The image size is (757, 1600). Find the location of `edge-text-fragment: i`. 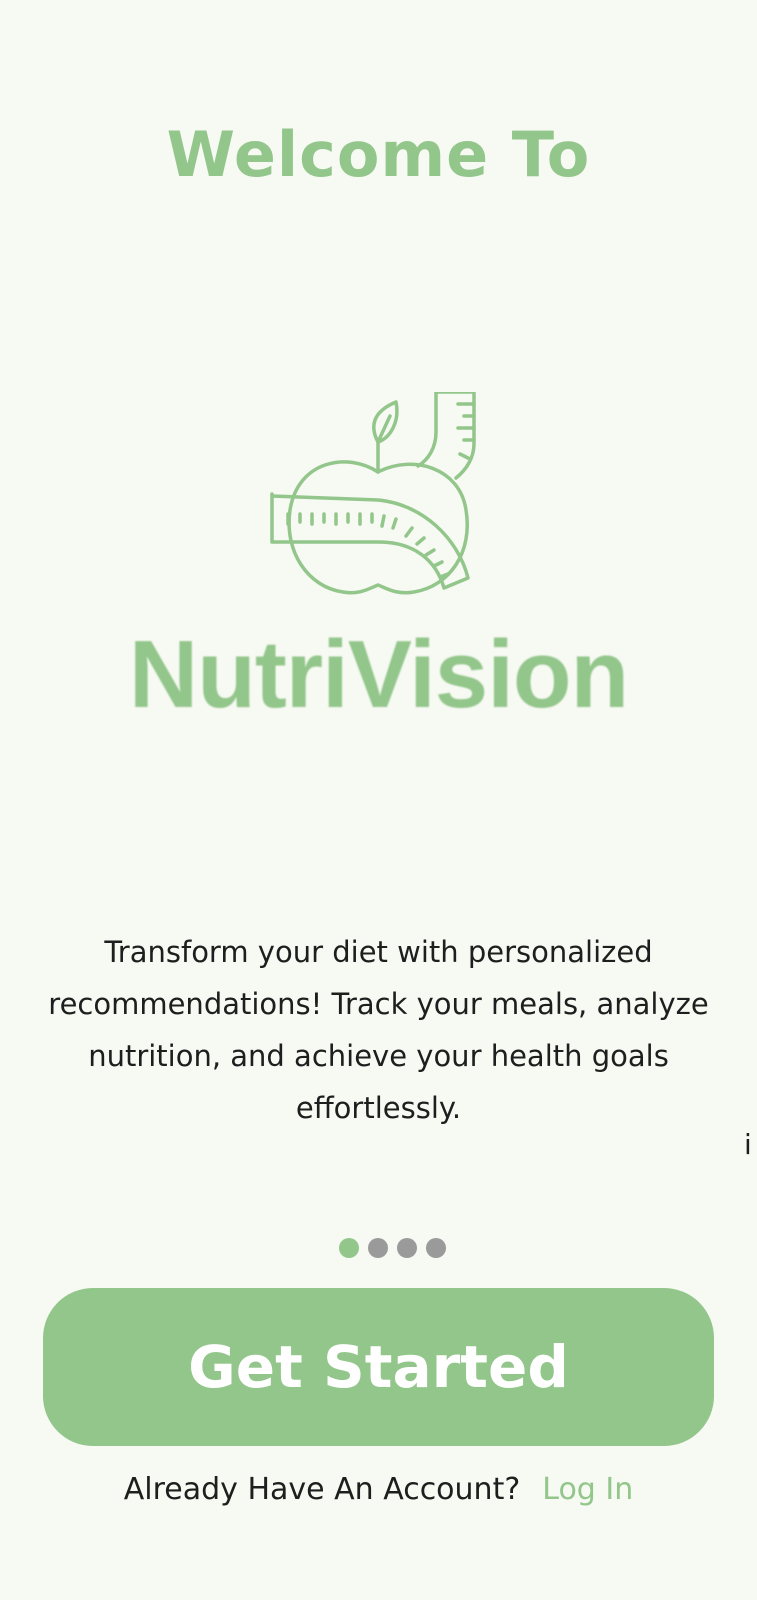

edge-text-fragment: i is located at coordinates (748, 1144).